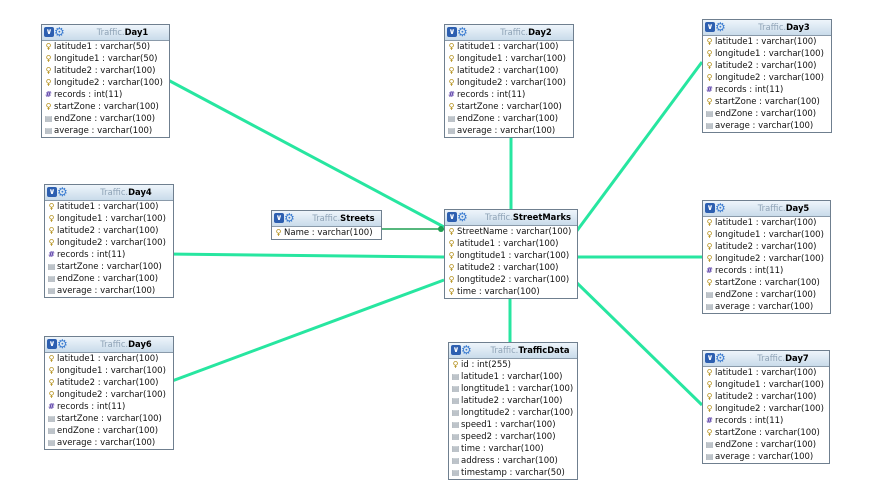 This screenshot has width=870, height=491. Describe the element at coordinates (509, 33) in the screenshot. I see `table-header: ∨ ⚙ Traffic.Day2` at that location.